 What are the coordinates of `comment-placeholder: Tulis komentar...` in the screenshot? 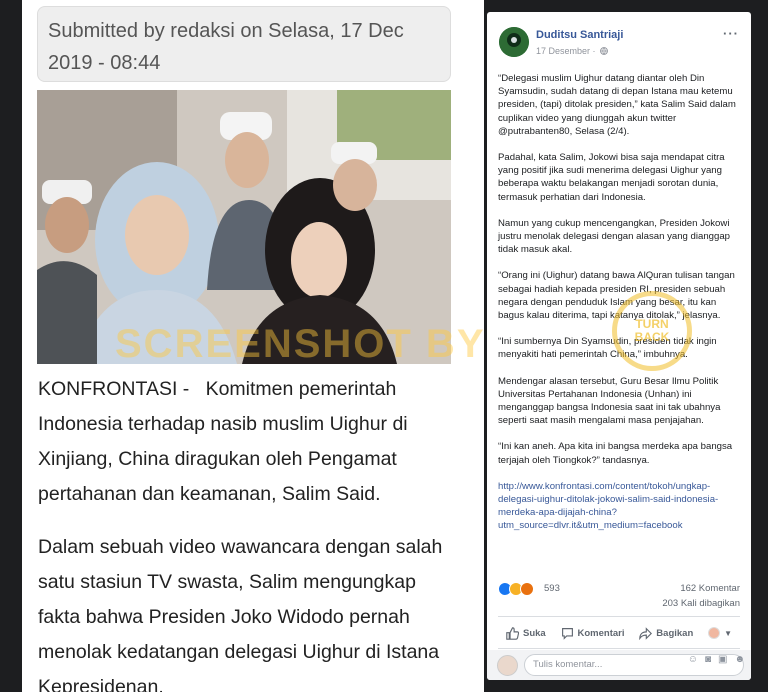 It's located at (568, 664).